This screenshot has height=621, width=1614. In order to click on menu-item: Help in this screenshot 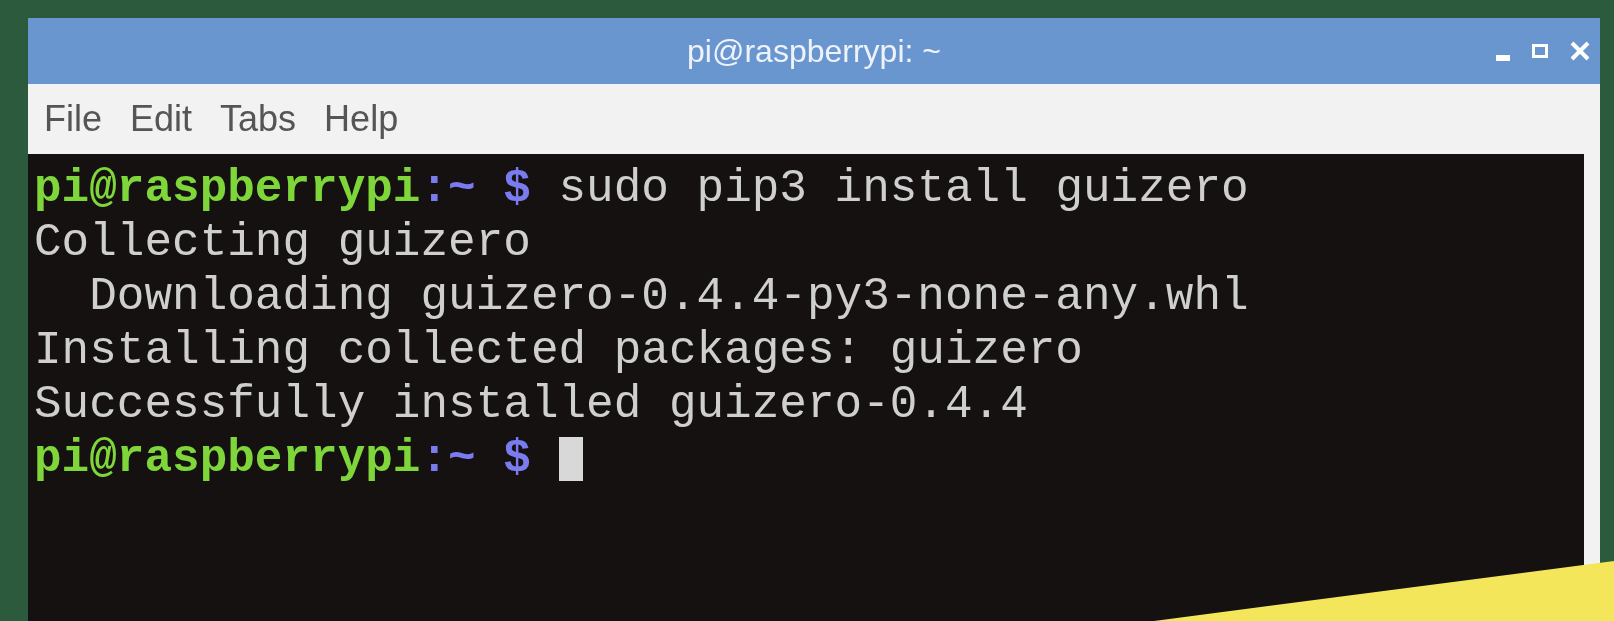, I will do `click(361, 119)`.